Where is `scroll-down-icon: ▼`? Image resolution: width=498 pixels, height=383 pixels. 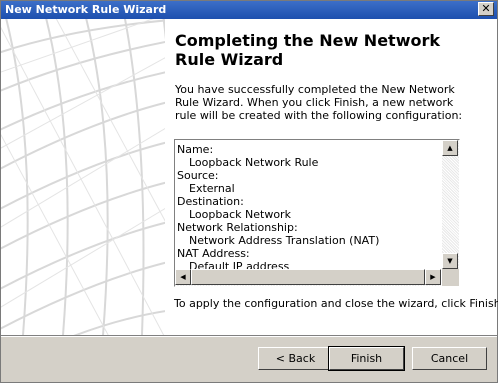
scroll-down-icon: ▼ is located at coordinates (450, 261).